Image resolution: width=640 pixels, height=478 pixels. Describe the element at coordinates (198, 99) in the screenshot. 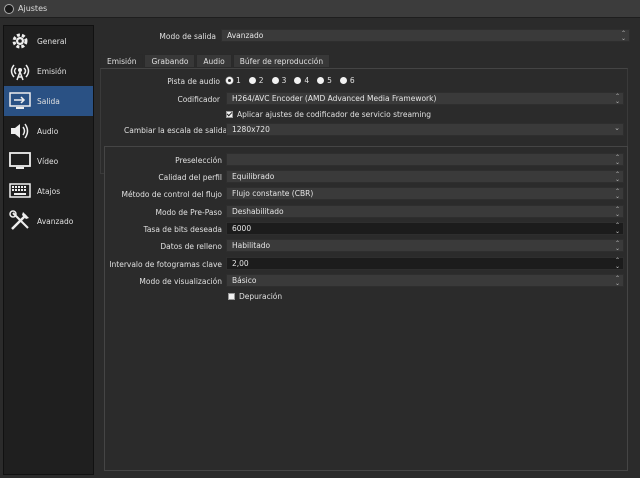

I see `encoder-label: Codificador` at that location.